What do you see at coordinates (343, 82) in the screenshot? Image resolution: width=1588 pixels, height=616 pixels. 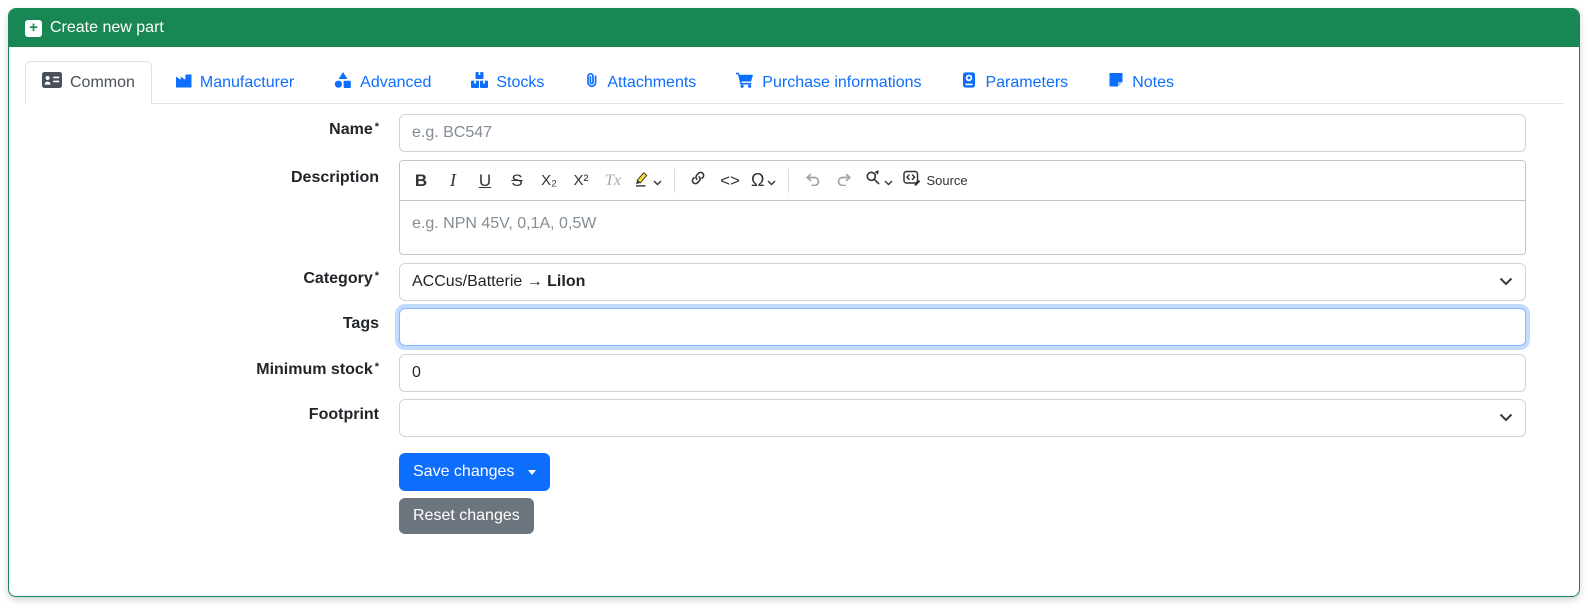 I see `shapes-icon` at bounding box center [343, 82].